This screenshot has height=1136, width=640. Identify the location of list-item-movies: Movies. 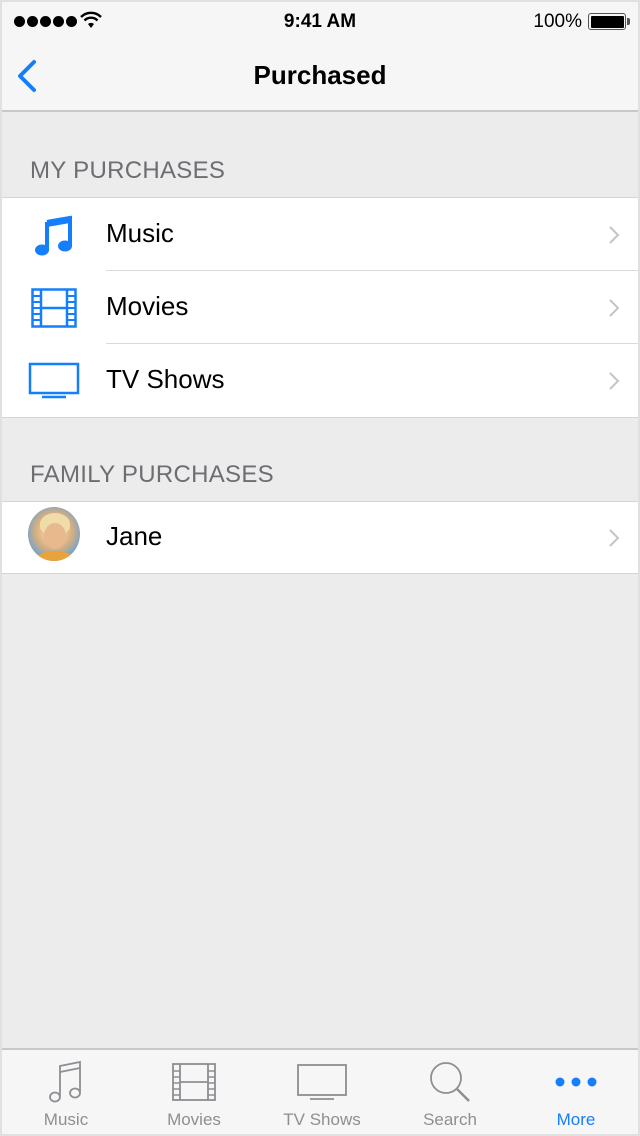
(320, 307).